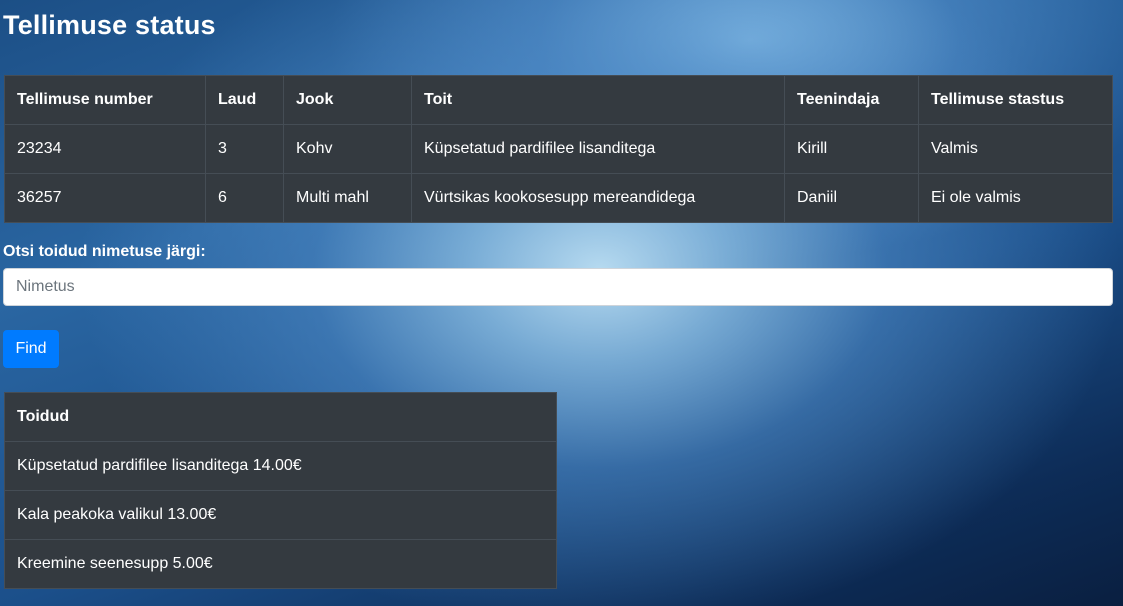 The height and width of the screenshot is (606, 1123). Describe the element at coordinates (1015, 100) in the screenshot. I see `column-header-order-status: Tellimuse stastus` at that location.